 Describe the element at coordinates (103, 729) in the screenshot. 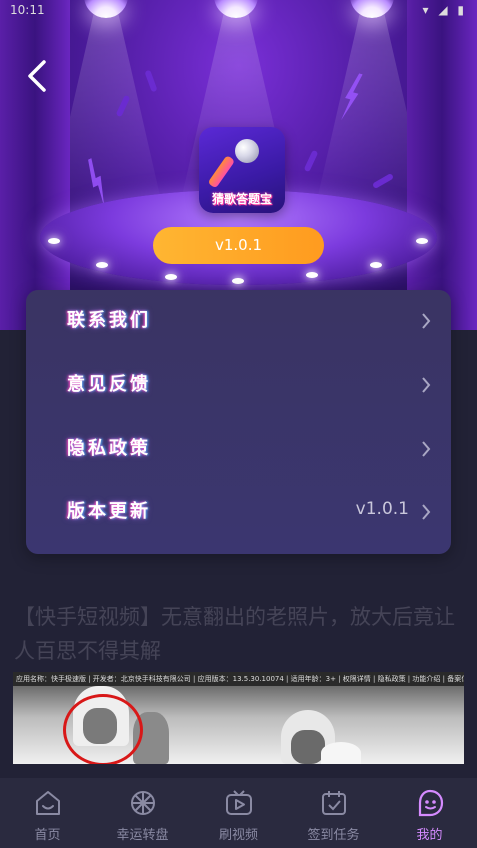

I see `highlight-circle` at that location.